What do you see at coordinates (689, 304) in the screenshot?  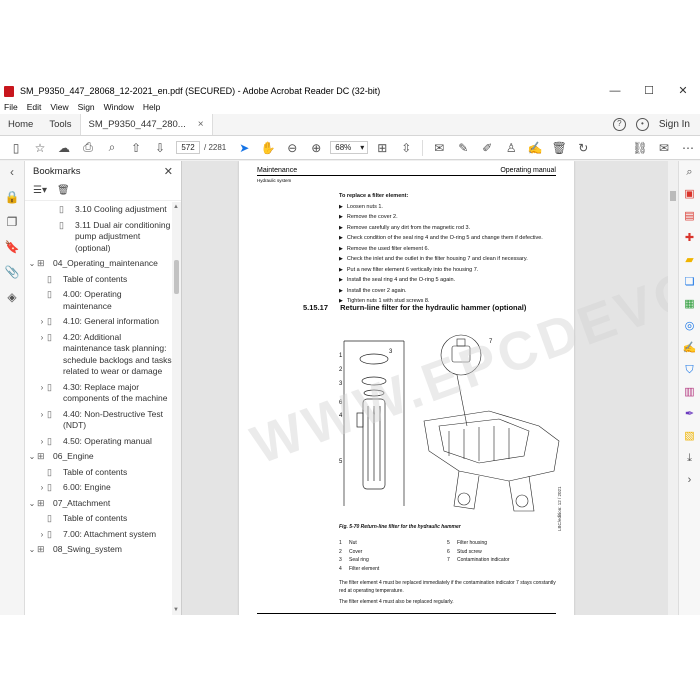 I see `organize-pages-icon: ▦` at bounding box center [689, 304].